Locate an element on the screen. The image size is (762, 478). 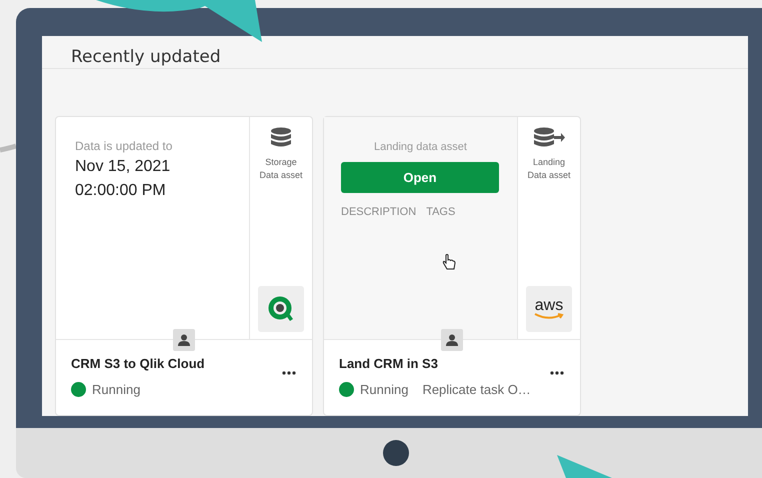
asset-type-label: Storage Data asset is located at coordinates (281, 169).